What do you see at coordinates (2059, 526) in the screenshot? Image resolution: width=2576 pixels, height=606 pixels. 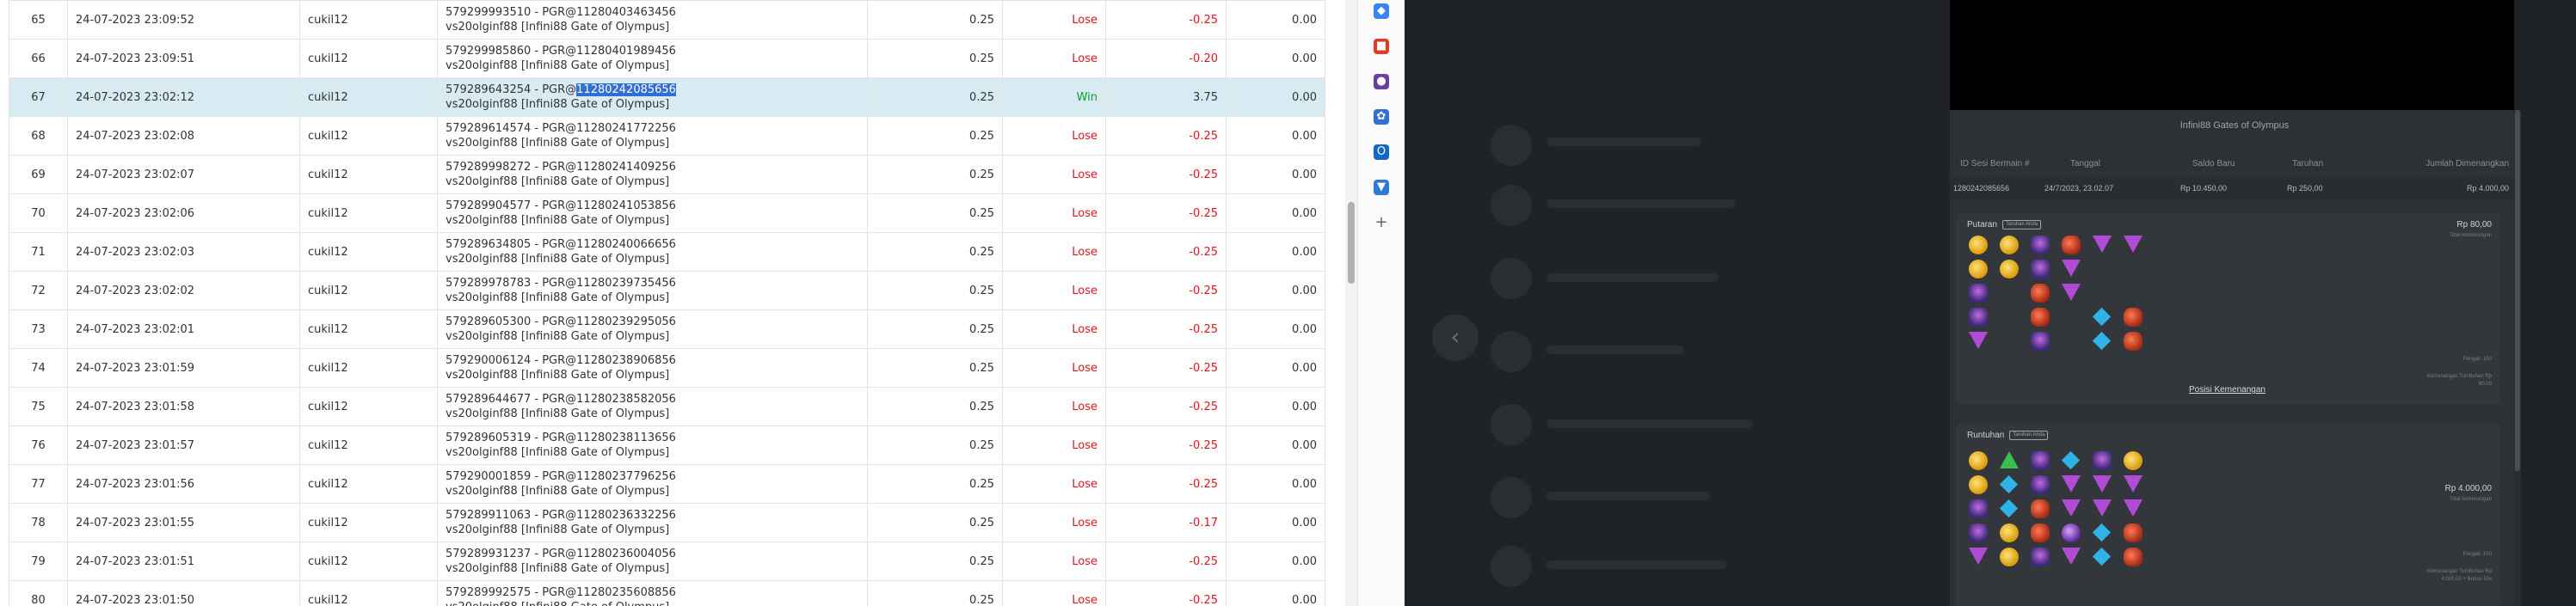 I see `reel-grid` at bounding box center [2059, 526].